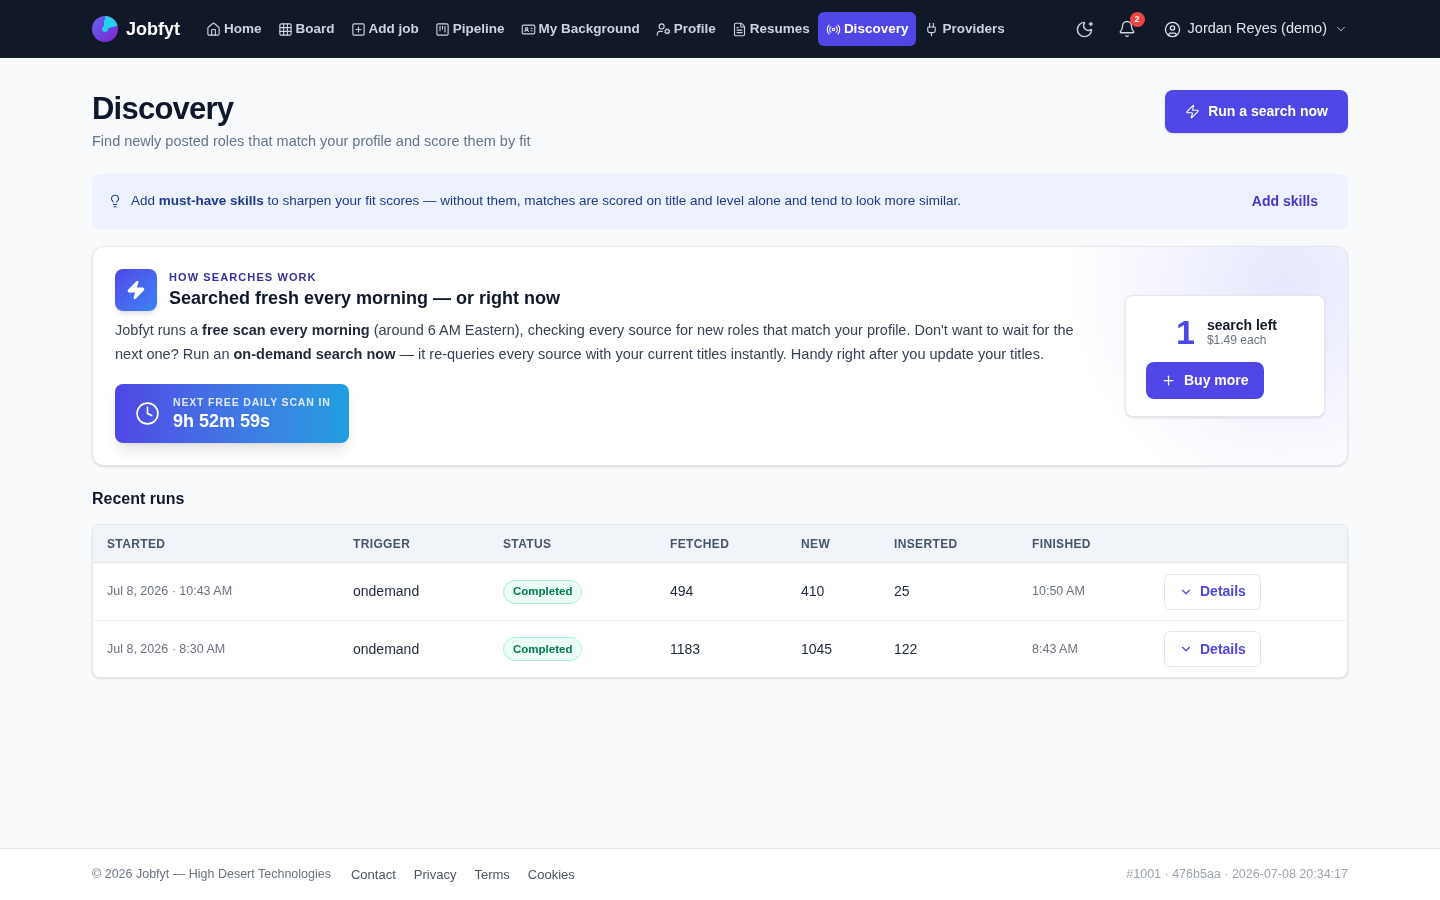  What do you see at coordinates (1185, 332) in the screenshot?
I see `credits-count: 1` at bounding box center [1185, 332].